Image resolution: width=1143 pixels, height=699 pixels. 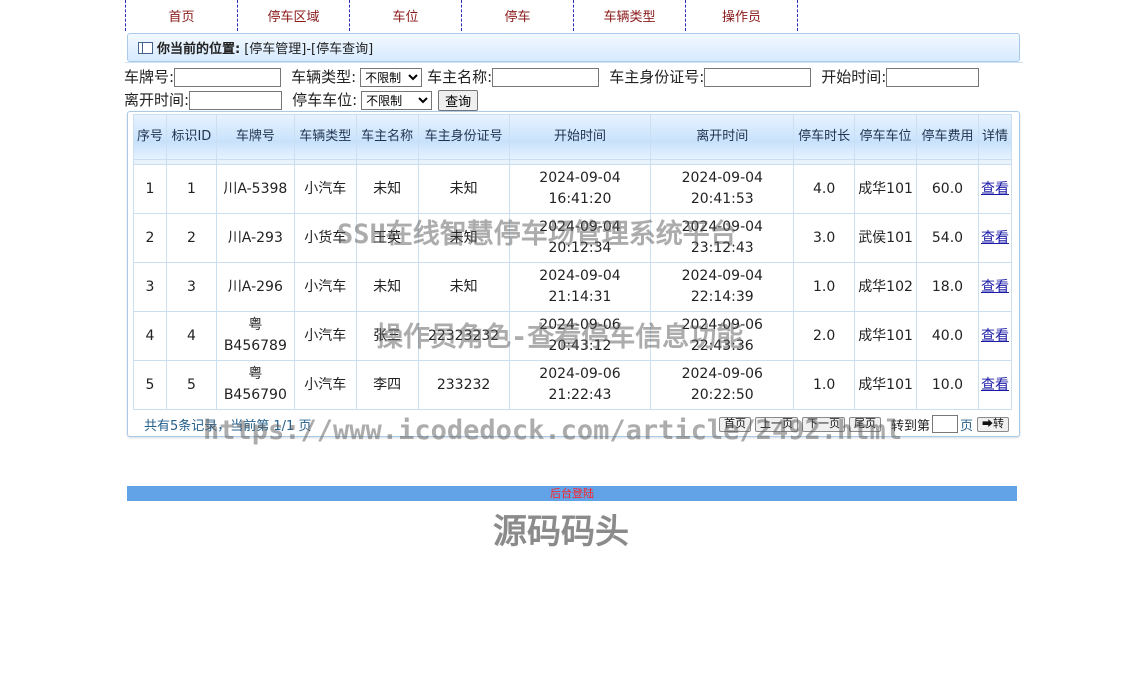 What do you see at coordinates (580, 189) in the screenshot?
I see `table-cell: 2024-09-04 16:41:20` at bounding box center [580, 189].